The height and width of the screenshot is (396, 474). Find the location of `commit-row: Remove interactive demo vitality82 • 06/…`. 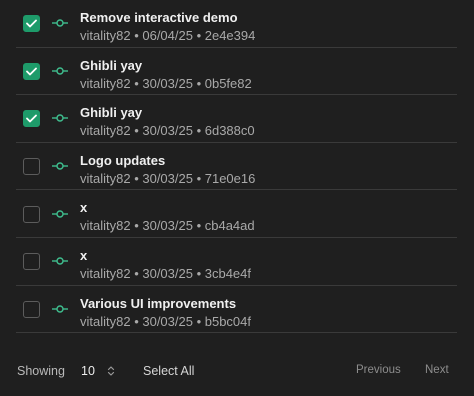

commit-row: Remove interactive demo vitality82 • 06/… is located at coordinates (236, 24).